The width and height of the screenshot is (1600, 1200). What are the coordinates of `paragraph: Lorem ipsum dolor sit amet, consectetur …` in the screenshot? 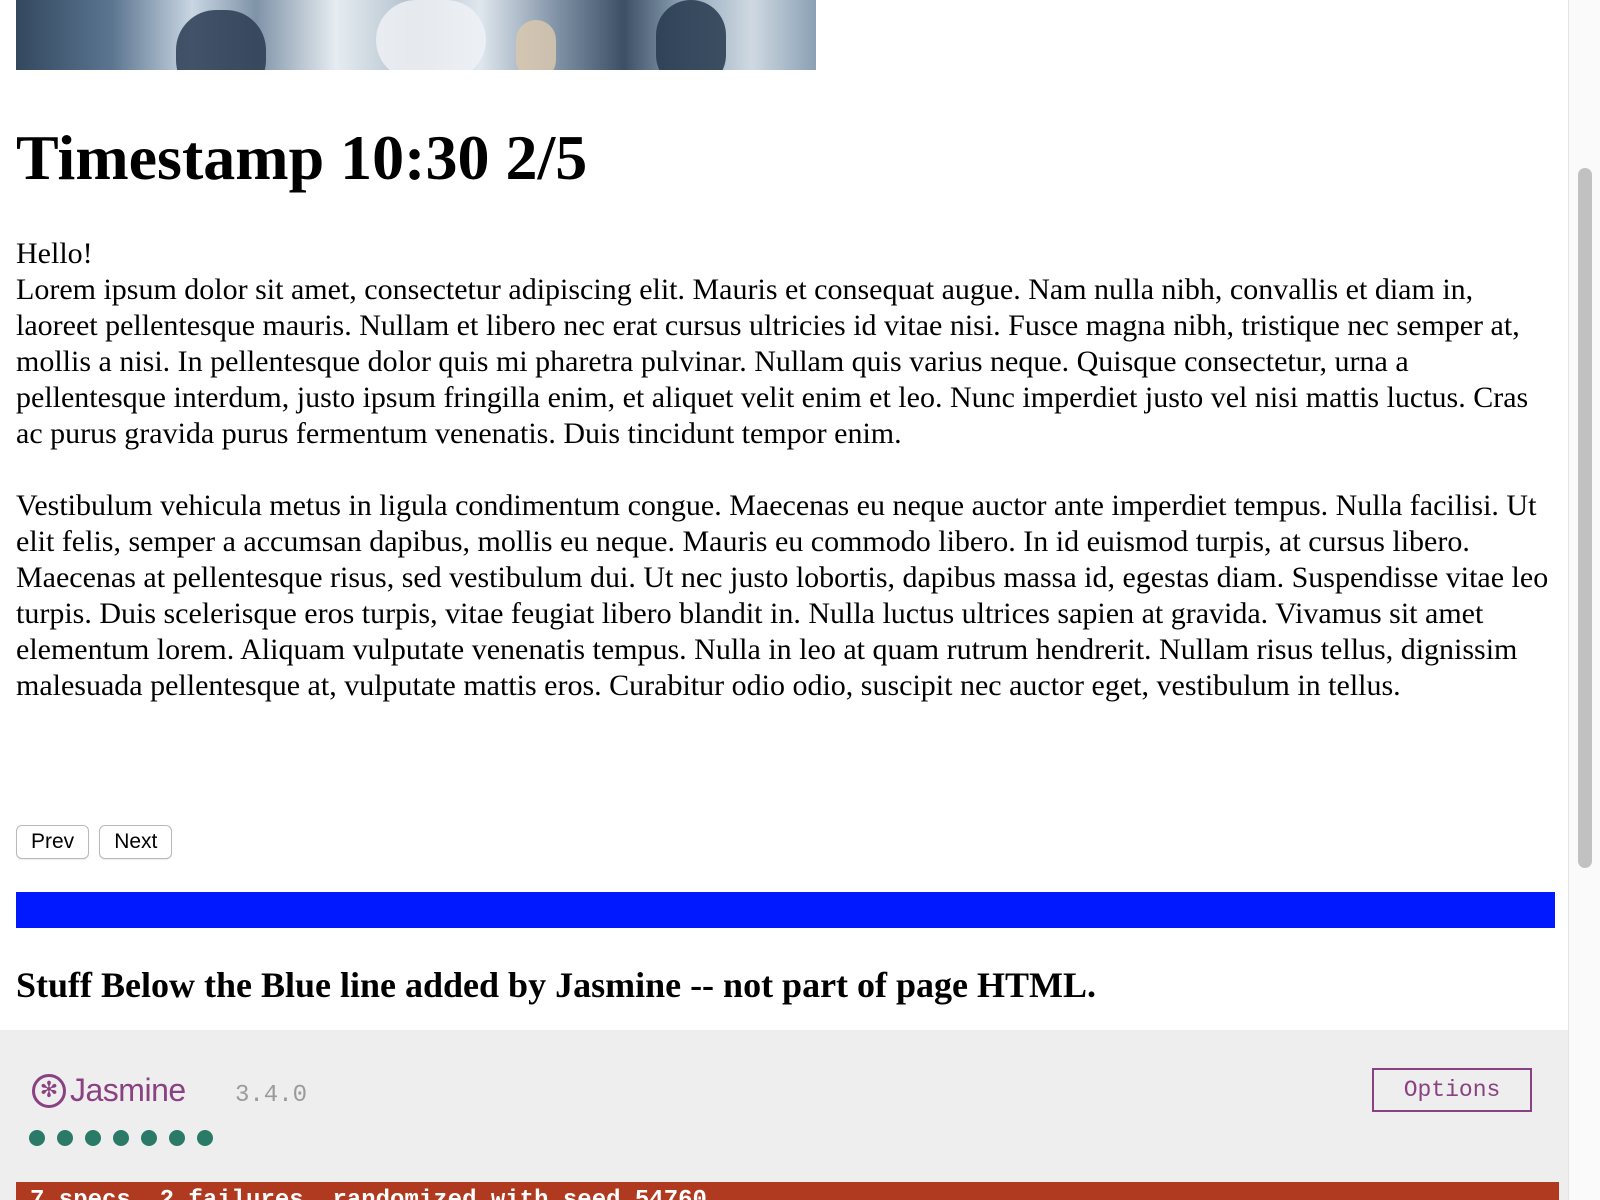 It's located at (772, 361).